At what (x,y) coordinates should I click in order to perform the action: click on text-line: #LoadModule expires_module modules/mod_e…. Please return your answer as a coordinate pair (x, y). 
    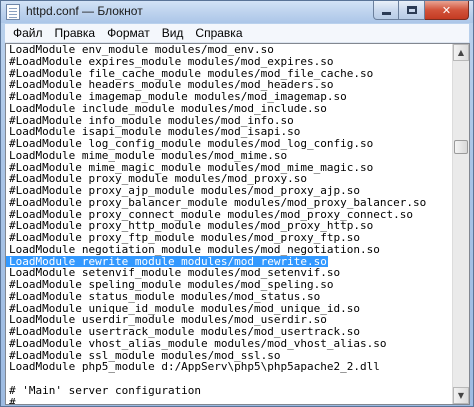
    Looking at the image, I should click on (229, 61).